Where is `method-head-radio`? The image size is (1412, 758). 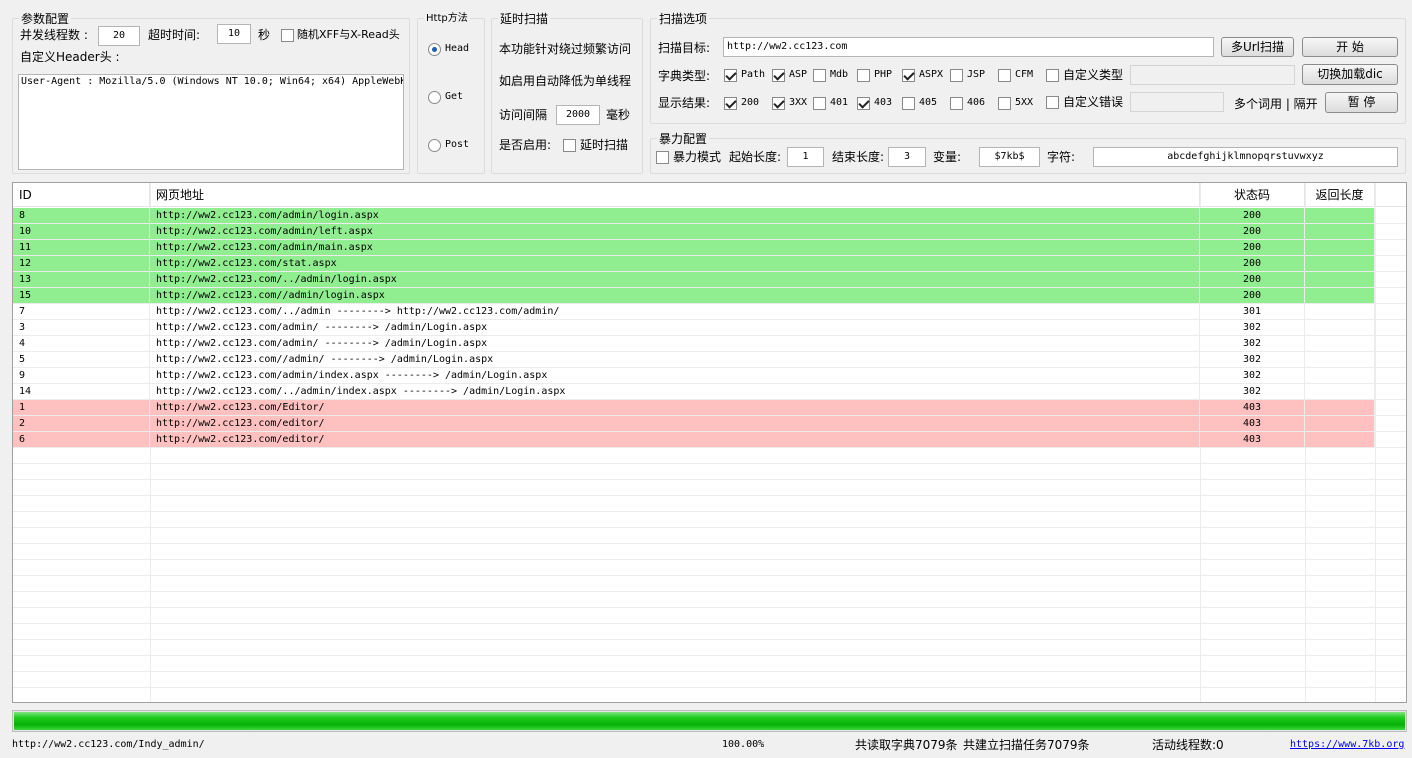 method-head-radio is located at coordinates (434, 49).